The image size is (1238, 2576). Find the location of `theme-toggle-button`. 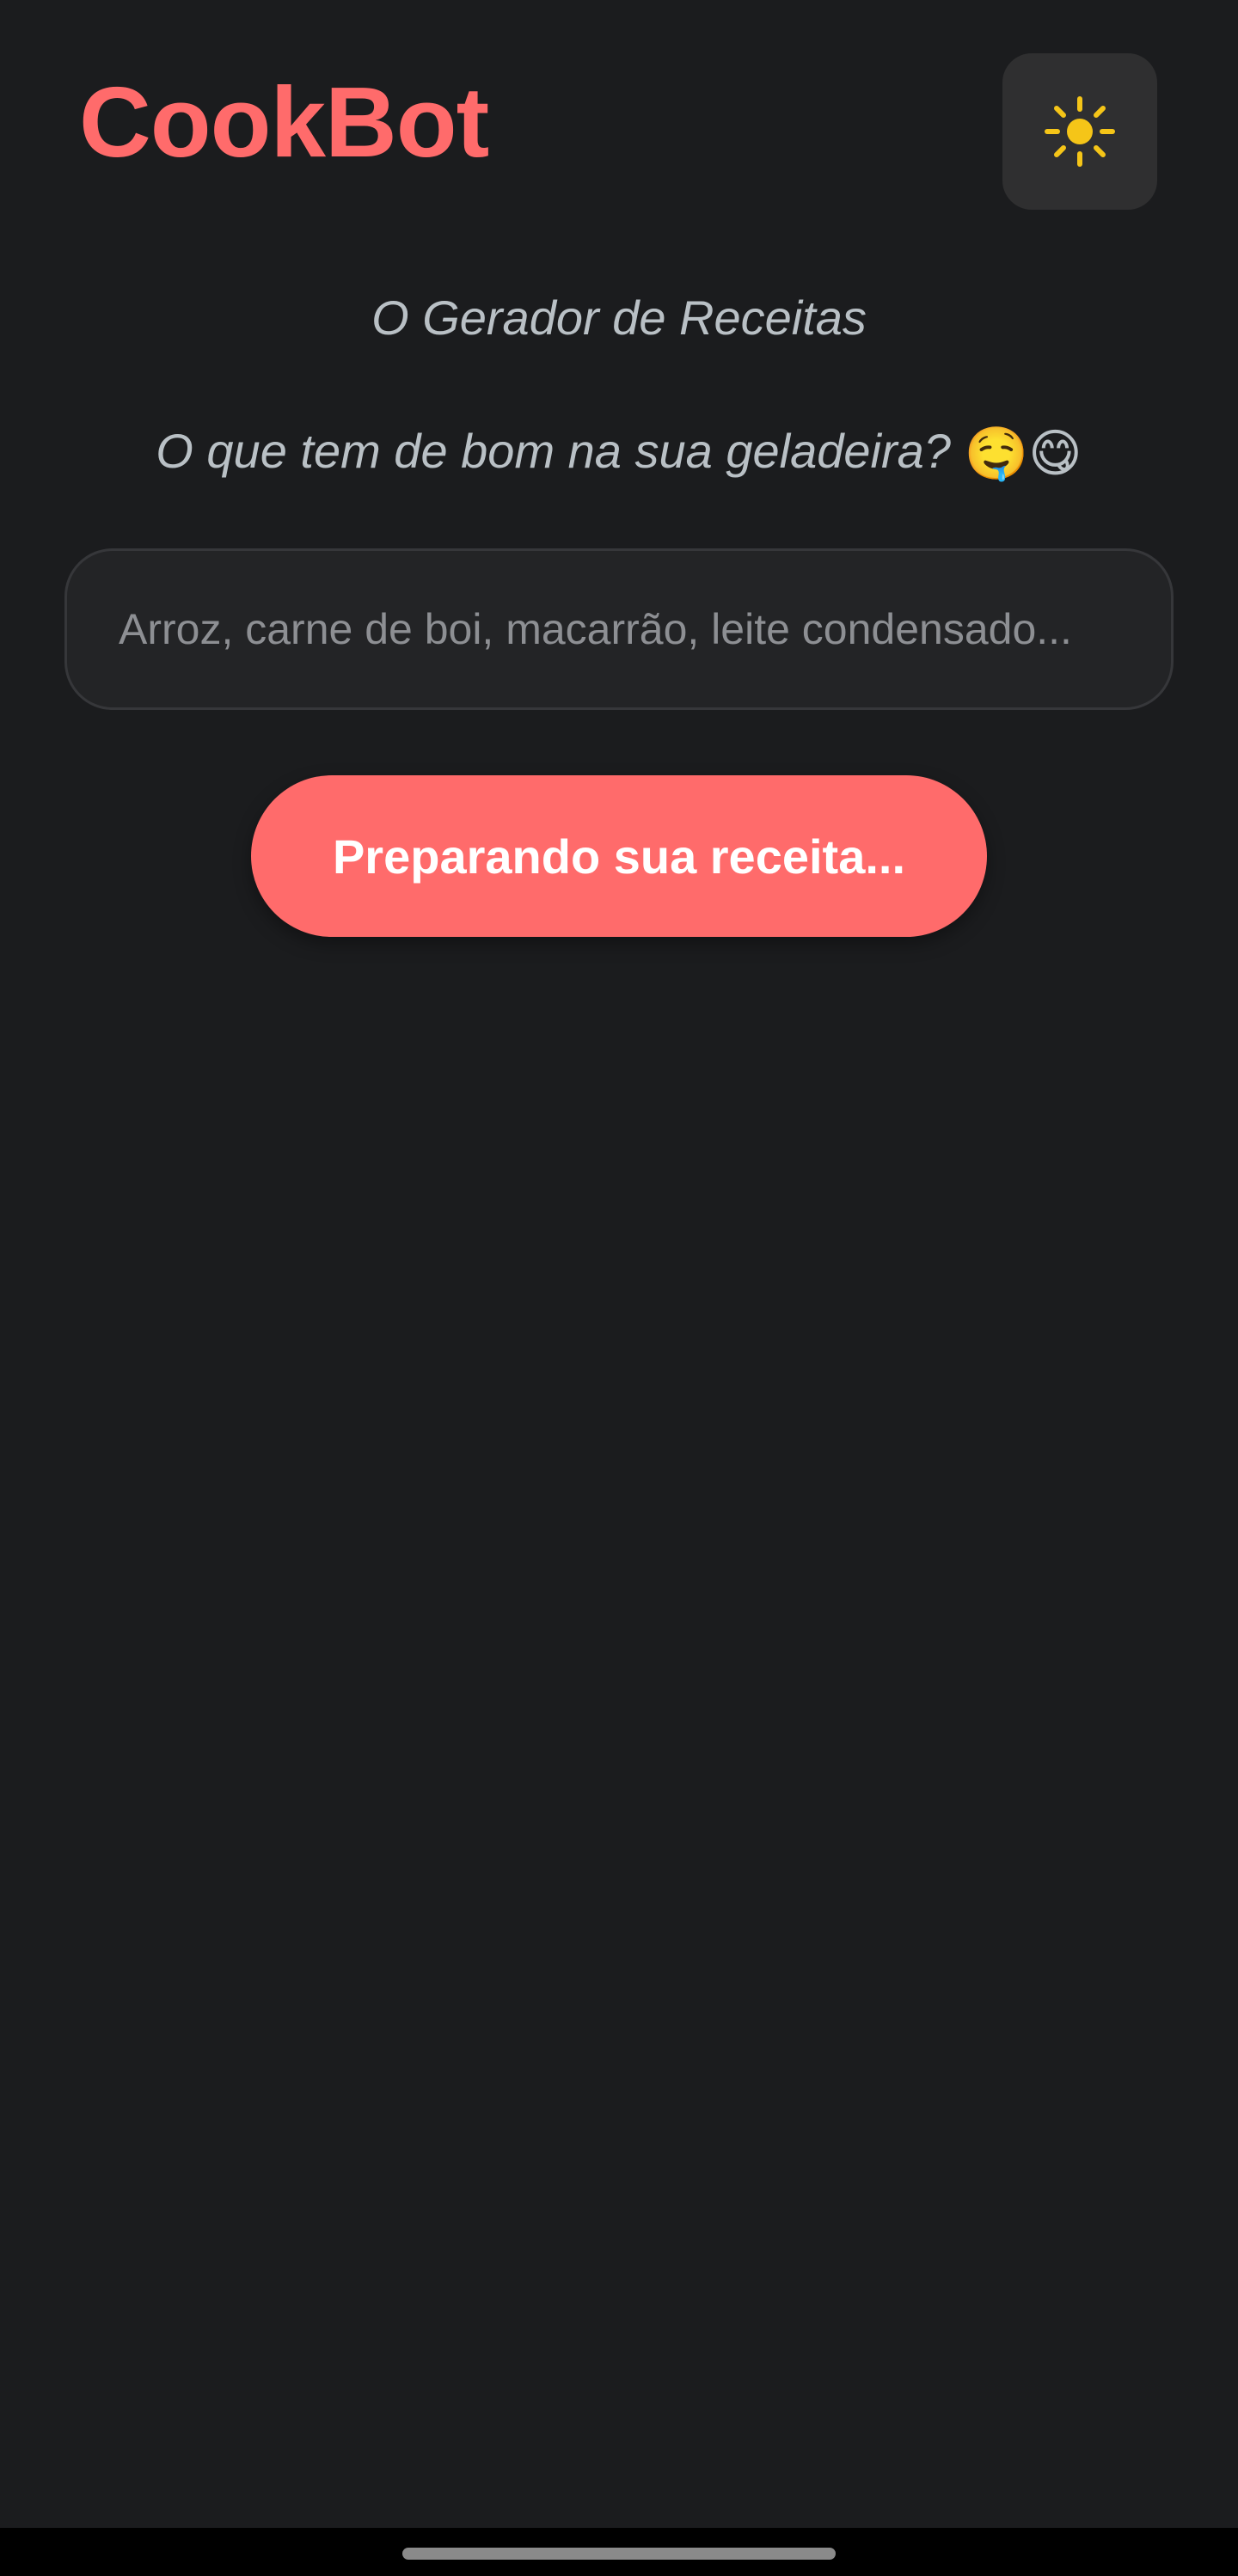

theme-toggle-button is located at coordinates (1079, 131).